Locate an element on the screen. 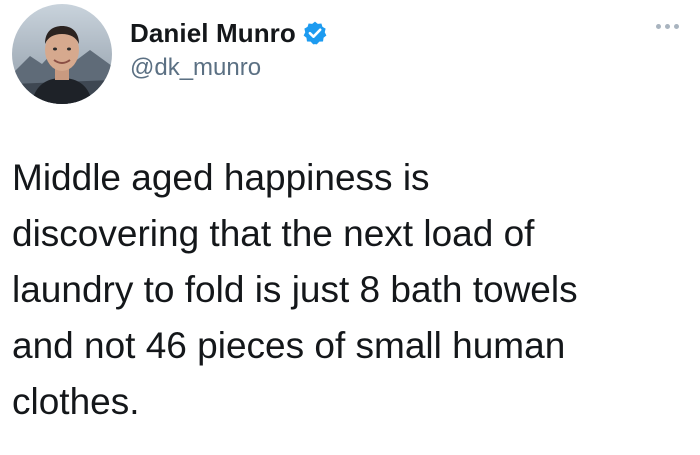 The width and height of the screenshot is (700, 455). more-options-icon is located at coordinates (667, 26).